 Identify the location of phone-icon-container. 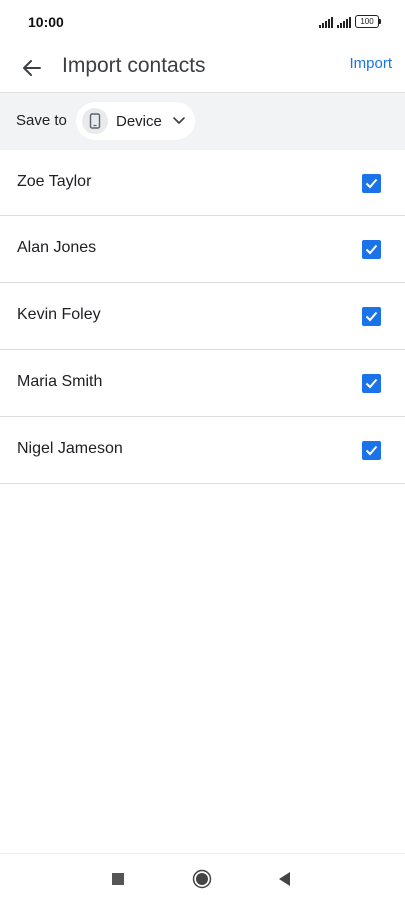
(95, 121).